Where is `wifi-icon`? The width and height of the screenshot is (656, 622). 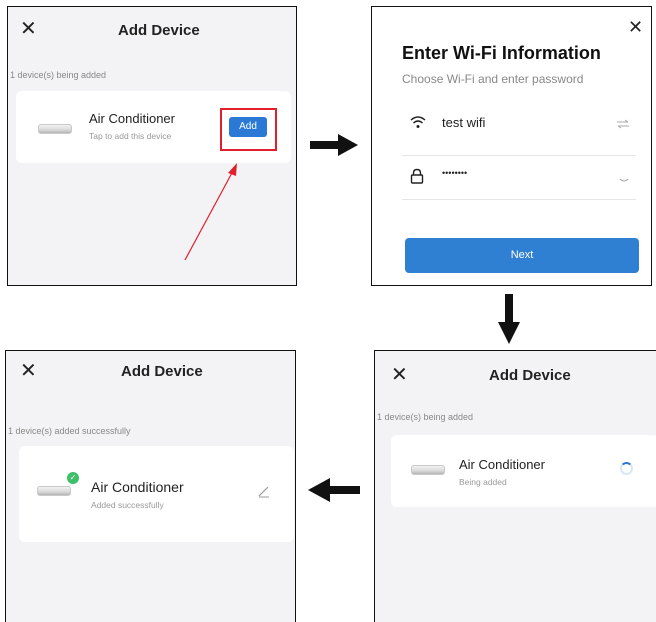 wifi-icon is located at coordinates (418, 122).